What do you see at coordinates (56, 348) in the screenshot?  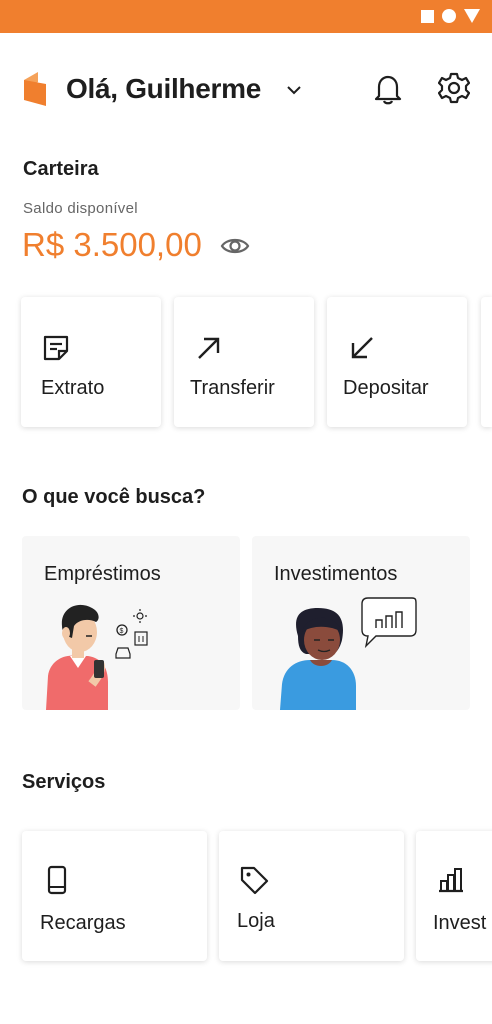 I see `statement-icon` at bounding box center [56, 348].